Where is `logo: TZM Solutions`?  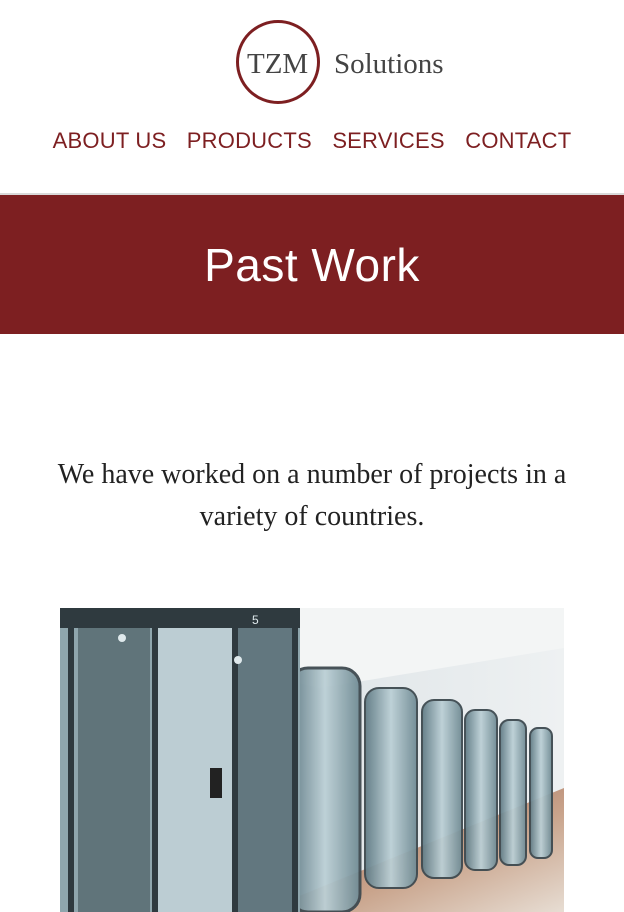 logo: TZM Solutions is located at coordinates (354, 65).